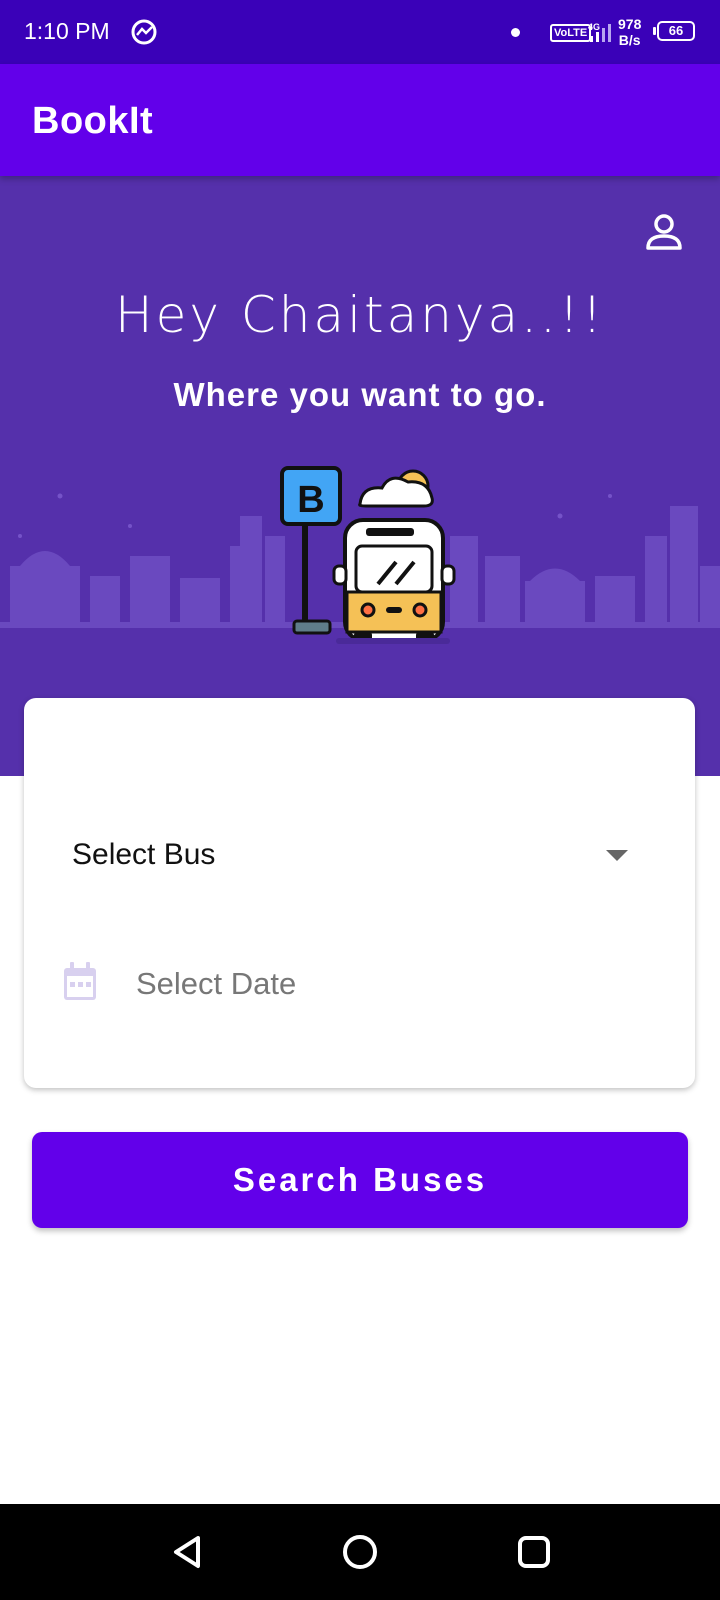  What do you see at coordinates (394, 581) in the screenshot?
I see `bus-icon` at bounding box center [394, 581].